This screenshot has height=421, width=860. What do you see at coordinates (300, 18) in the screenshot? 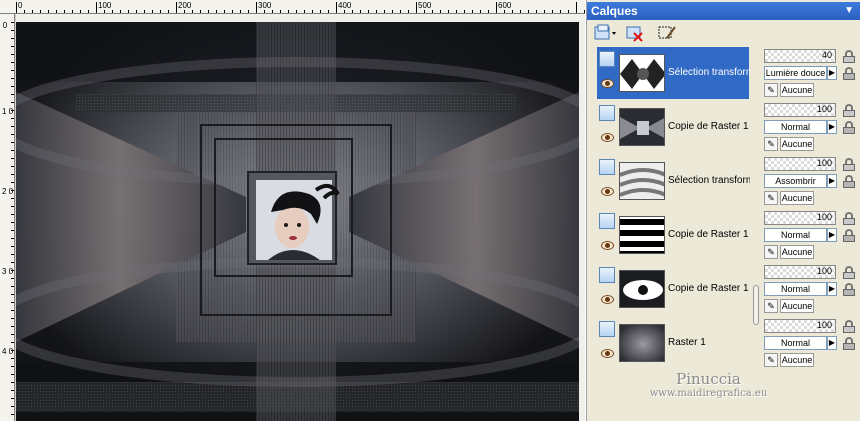
I see `canvas-gutter` at bounding box center [300, 18].